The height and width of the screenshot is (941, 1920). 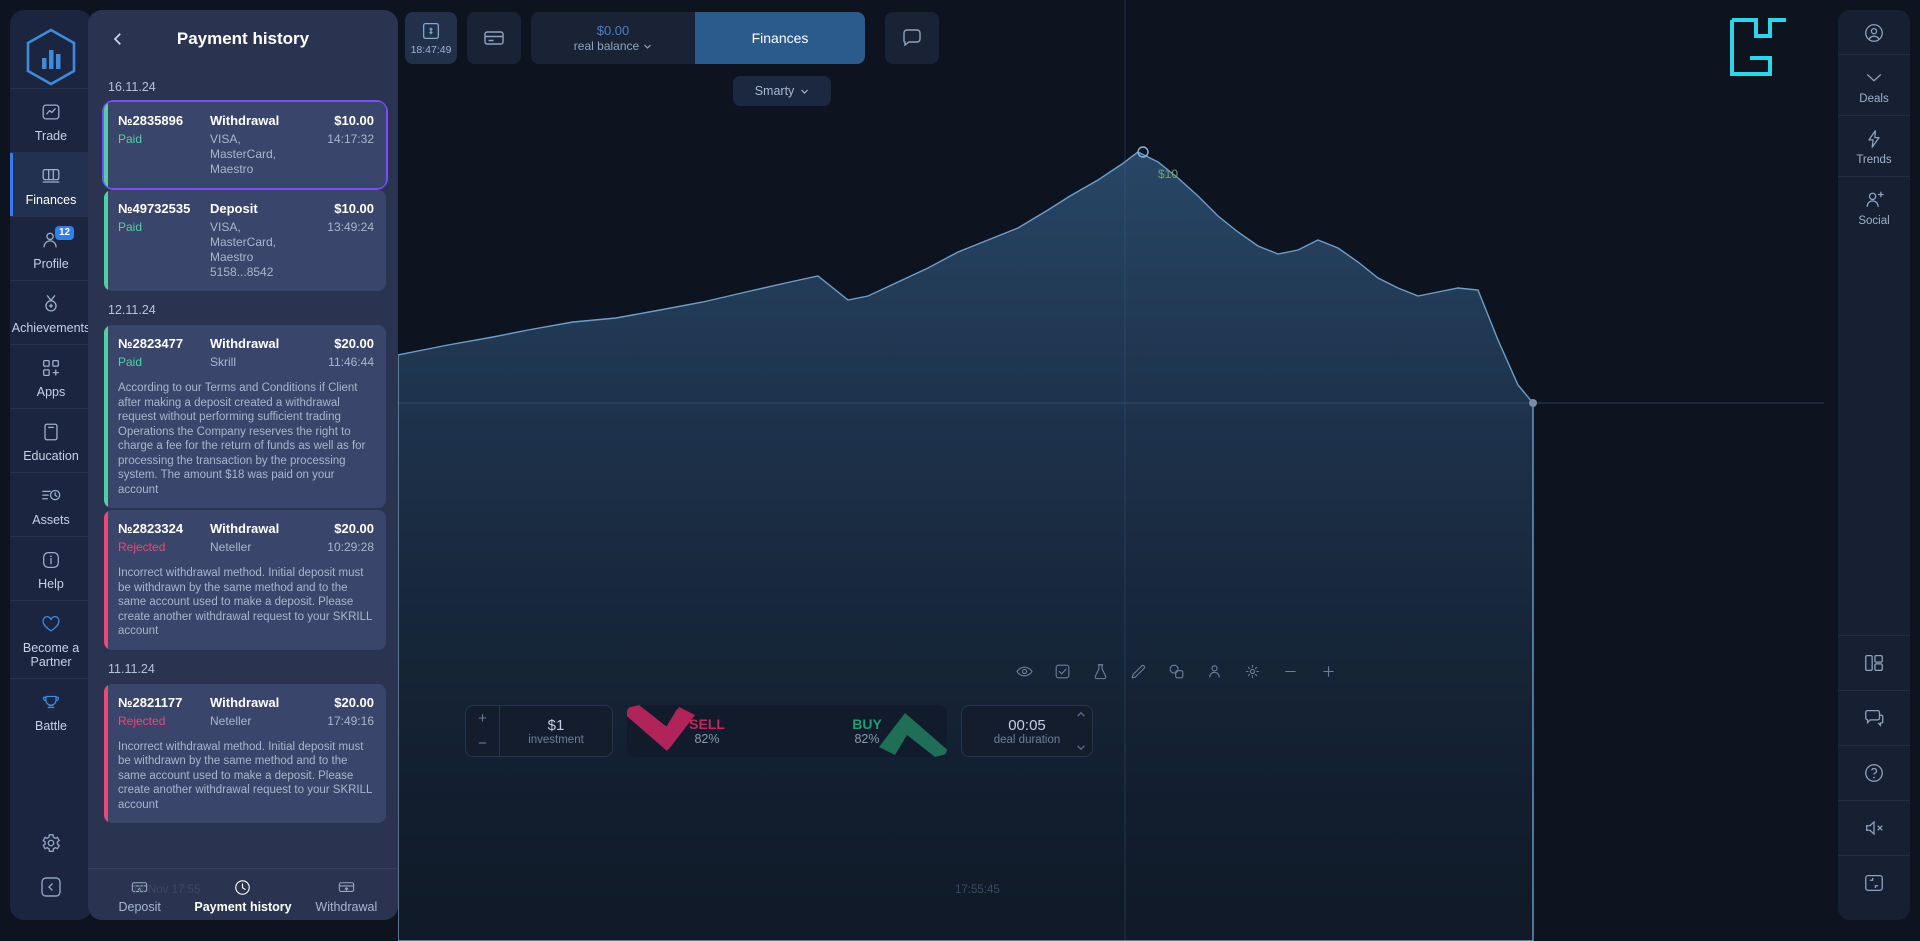 I want to click on rightbar-item-social: Social, so click(x=1874, y=206).